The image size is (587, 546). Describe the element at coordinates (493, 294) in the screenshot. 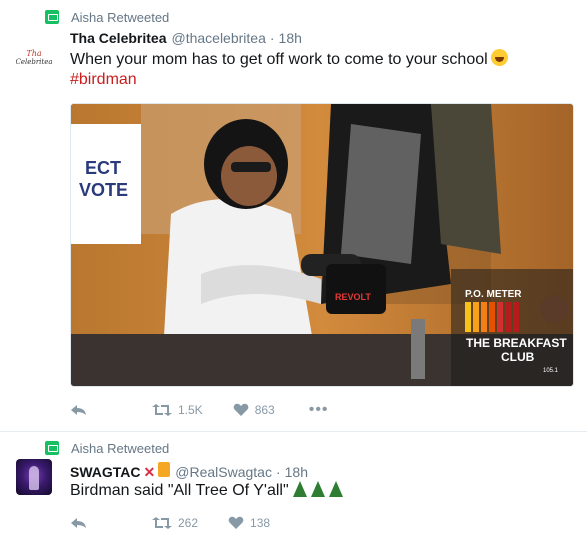

I see `badge-title: P.O. METER` at that location.